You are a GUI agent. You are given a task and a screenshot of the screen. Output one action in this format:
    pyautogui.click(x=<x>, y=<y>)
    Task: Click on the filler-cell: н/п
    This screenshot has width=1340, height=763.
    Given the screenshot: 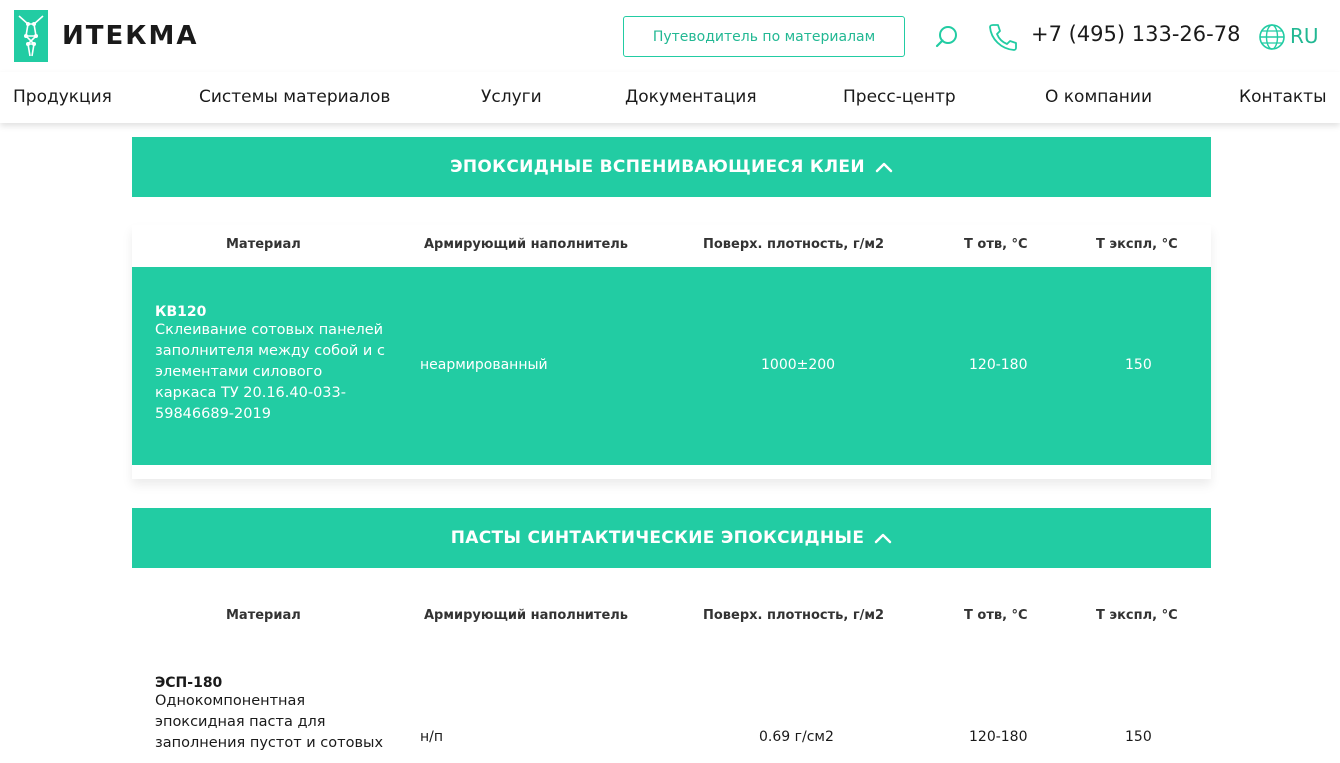 What is the action you would take?
    pyautogui.click(x=432, y=737)
    